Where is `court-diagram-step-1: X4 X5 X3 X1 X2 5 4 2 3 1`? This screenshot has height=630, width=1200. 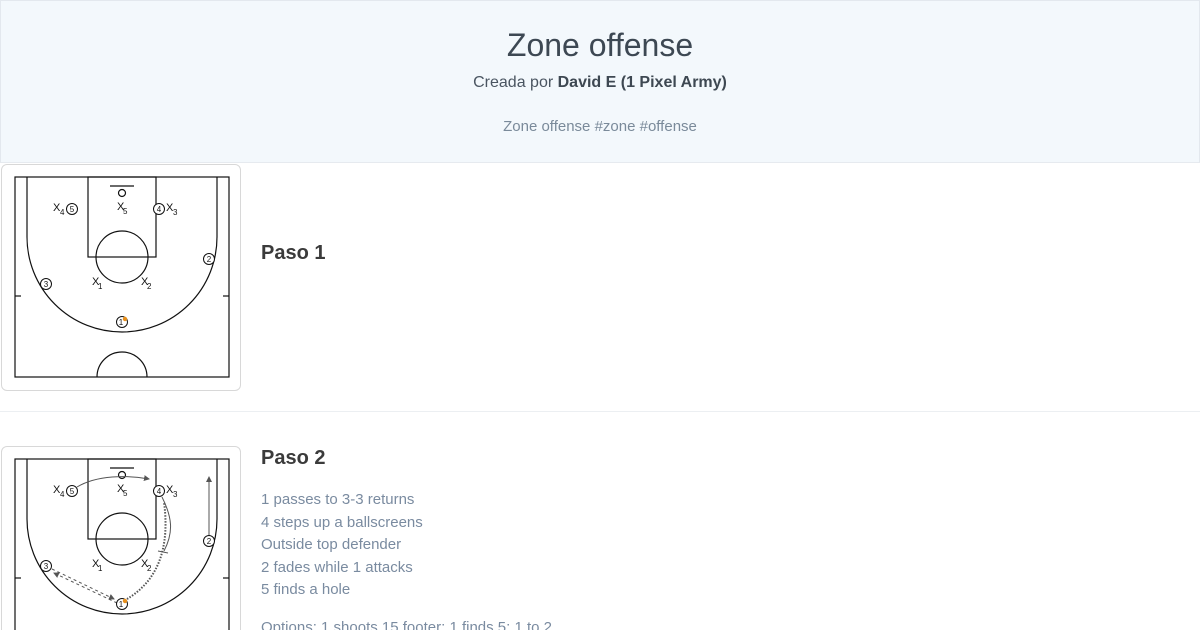
court-diagram-step-1: X4 X5 X3 X1 X2 5 4 2 3 1 is located at coordinates (121, 277).